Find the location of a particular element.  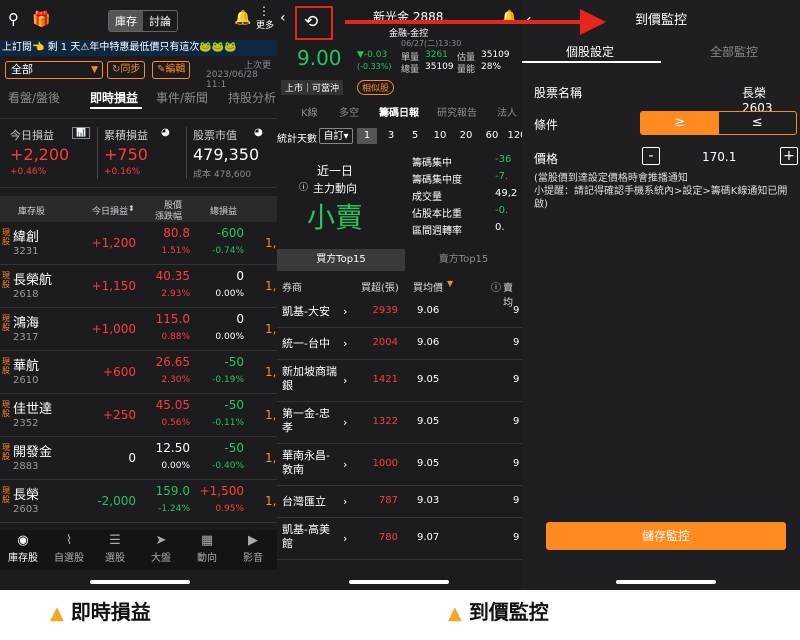

decrease-button: - is located at coordinates (651, 156).